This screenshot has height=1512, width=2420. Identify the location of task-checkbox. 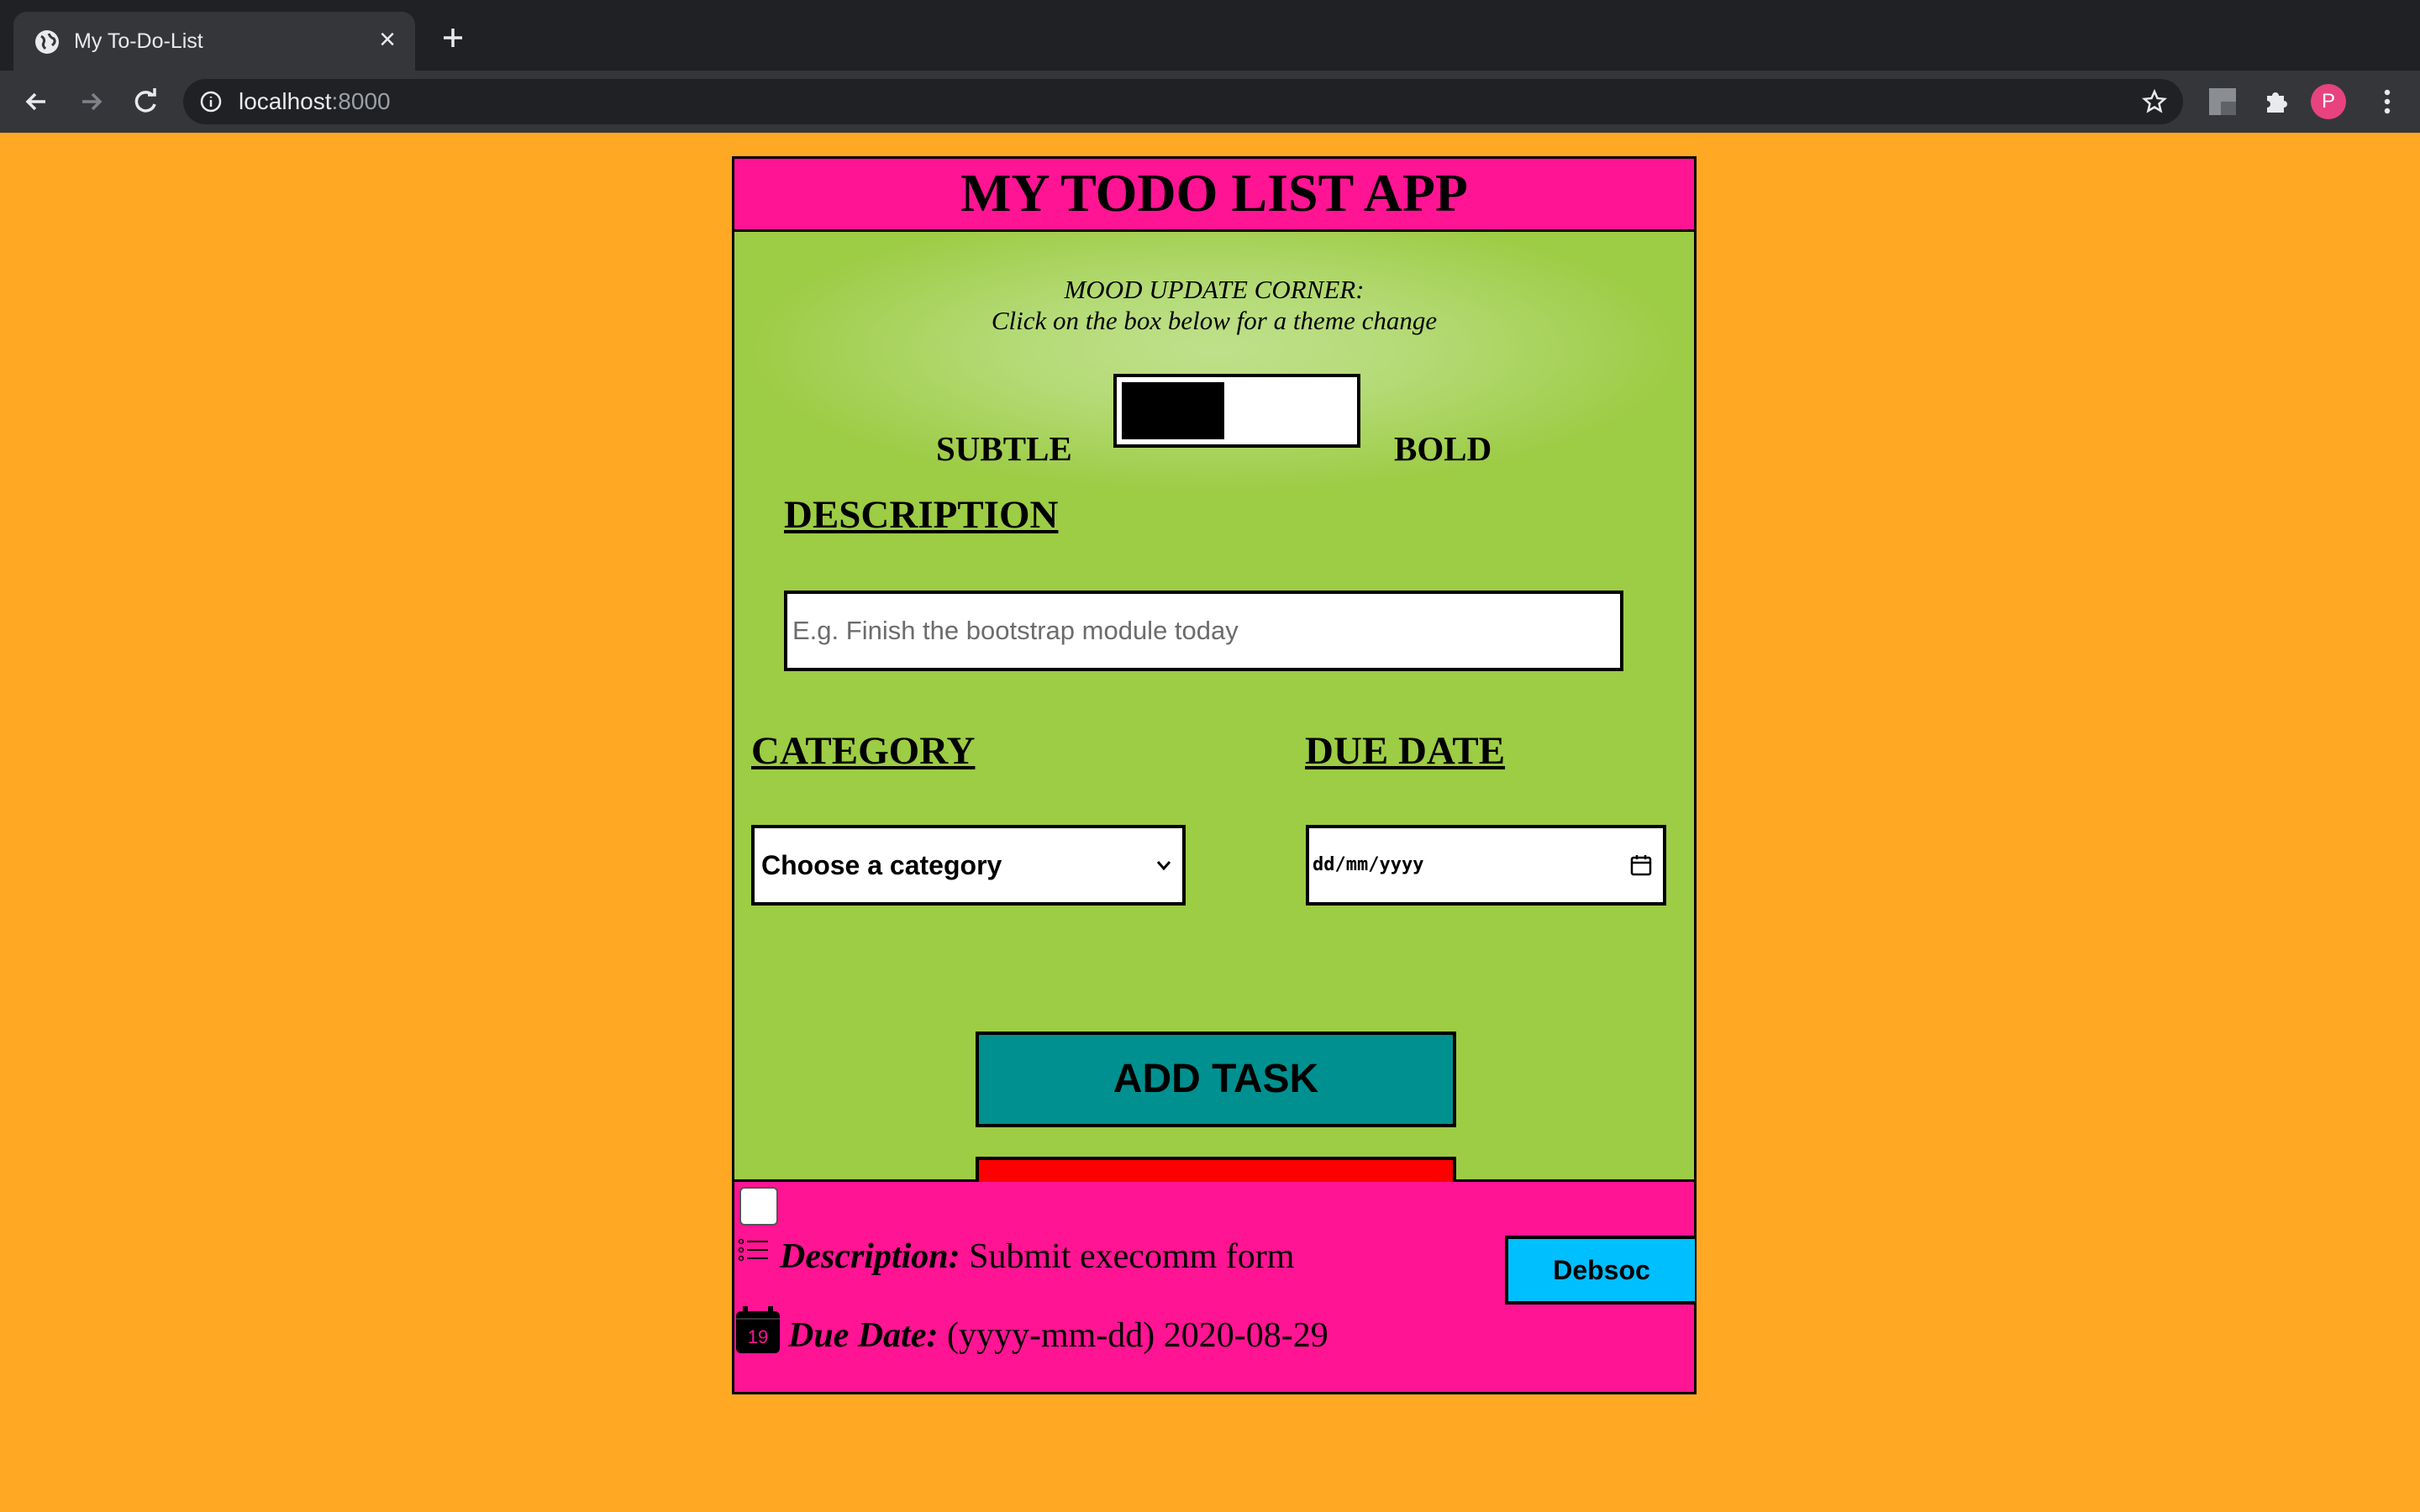
(758, 1206).